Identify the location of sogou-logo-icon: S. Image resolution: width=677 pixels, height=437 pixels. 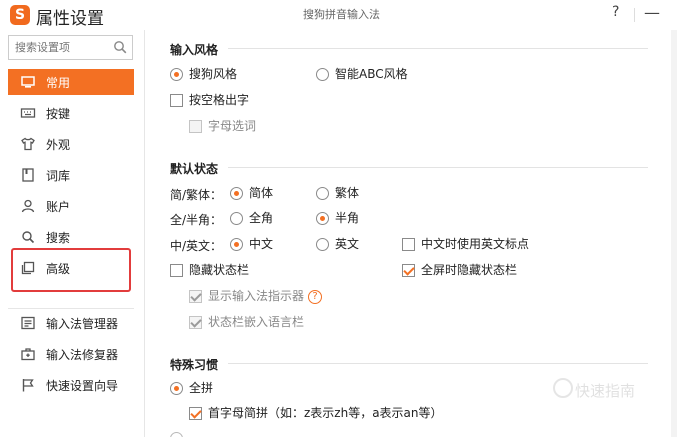
(20, 15).